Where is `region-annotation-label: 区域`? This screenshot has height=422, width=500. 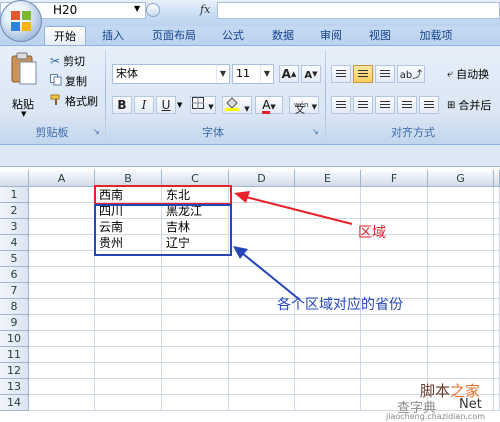 region-annotation-label: 区域 is located at coordinates (372, 233).